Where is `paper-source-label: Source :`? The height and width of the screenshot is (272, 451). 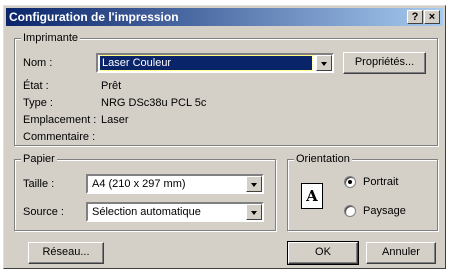 paper-source-label: Source : is located at coordinates (43, 212).